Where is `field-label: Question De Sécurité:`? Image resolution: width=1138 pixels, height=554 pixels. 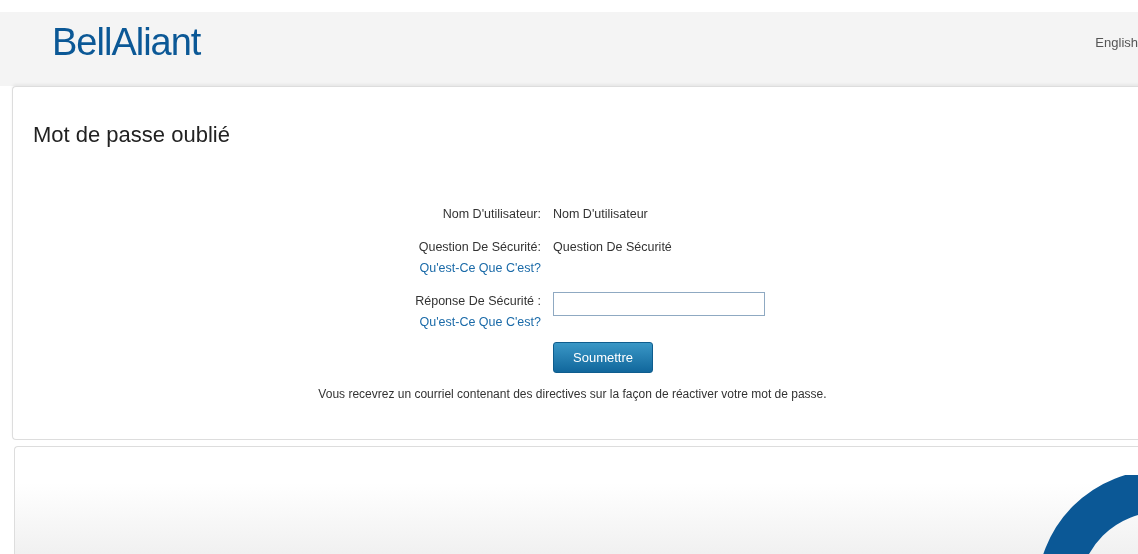 field-label: Question De Sécurité: is located at coordinates (479, 247).